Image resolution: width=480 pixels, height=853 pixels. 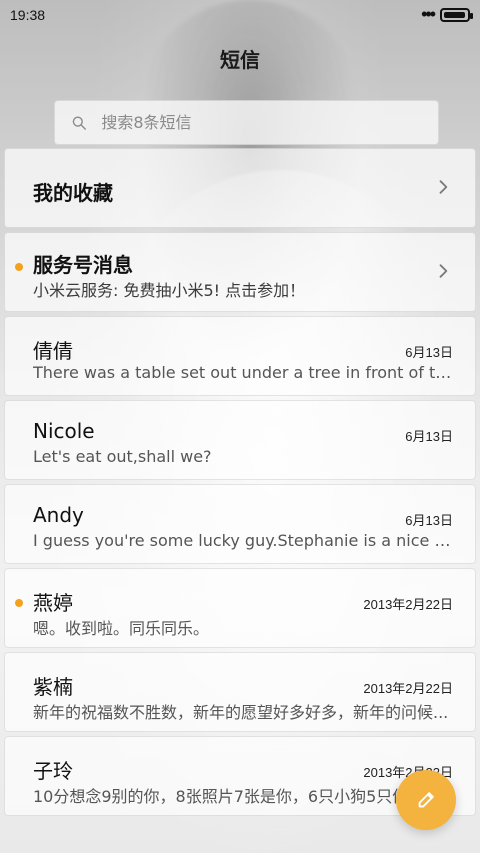 I want to click on contact-name: 燕婷, so click(x=53, y=603).